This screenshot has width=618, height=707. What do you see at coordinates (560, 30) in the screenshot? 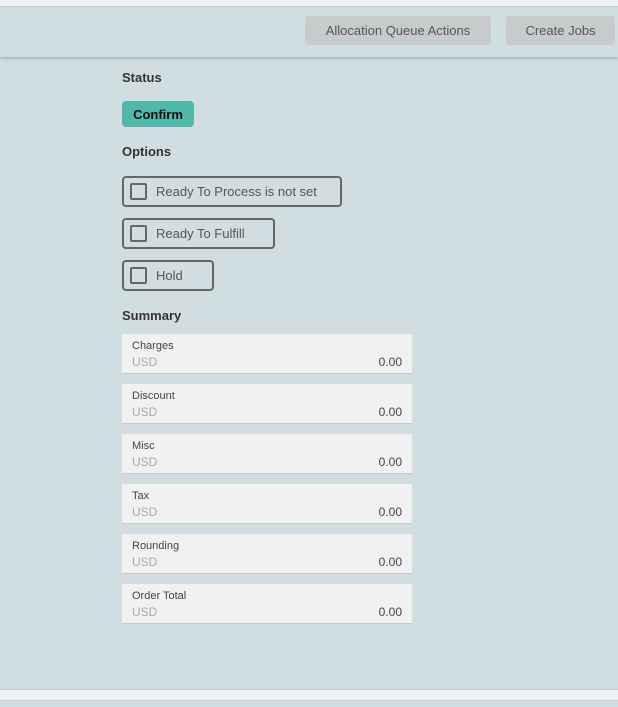
I see `create-jobs-button: Create Jobs` at bounding box center [560, 30].